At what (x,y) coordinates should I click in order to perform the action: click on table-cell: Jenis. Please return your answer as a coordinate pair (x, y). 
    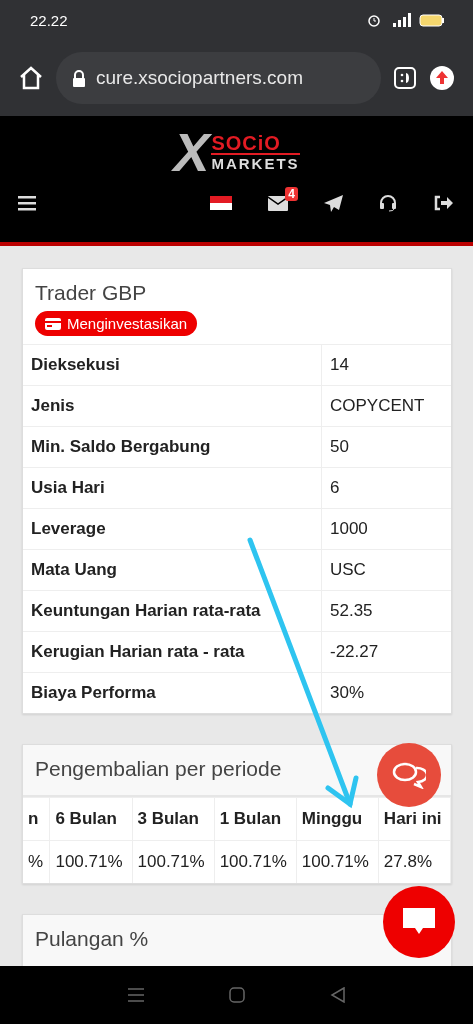
    Looking at the image, I should click on (172, 406).